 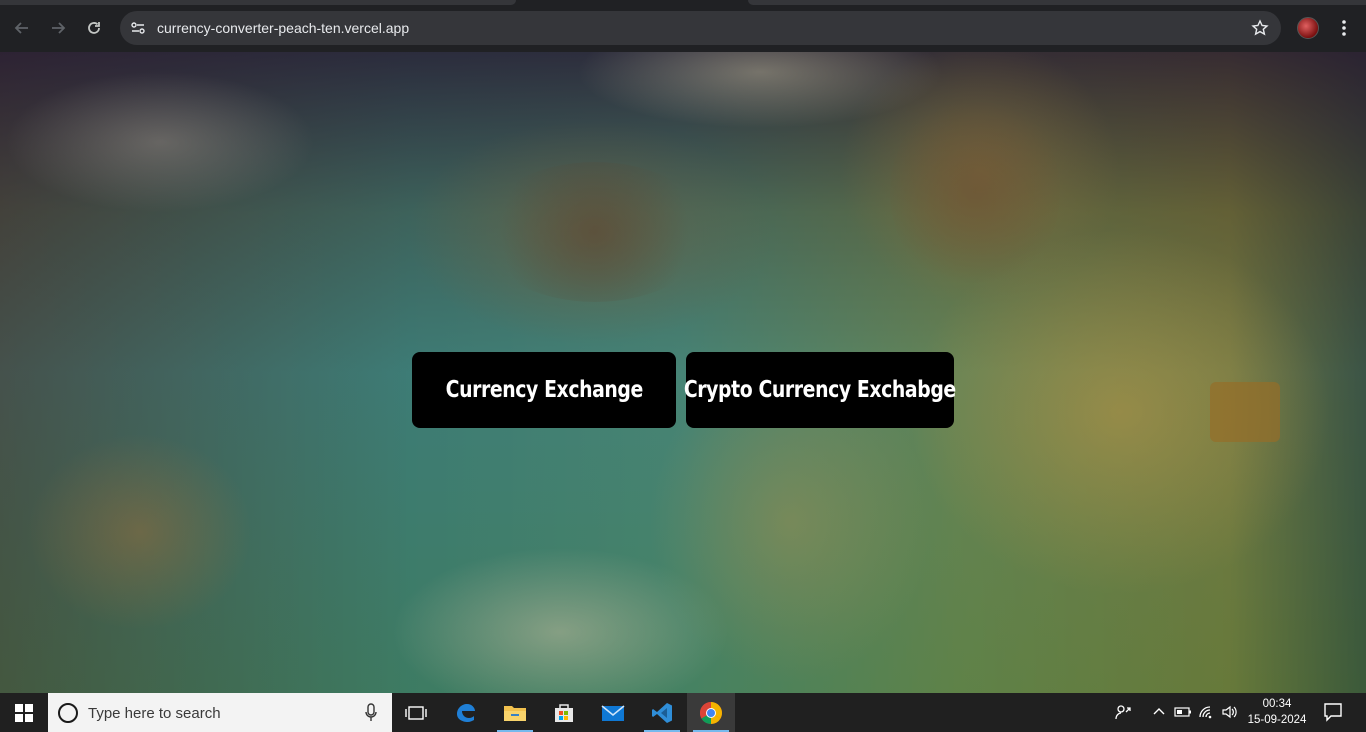 I want to click on vscode-icon, so click(x=662, y=712).